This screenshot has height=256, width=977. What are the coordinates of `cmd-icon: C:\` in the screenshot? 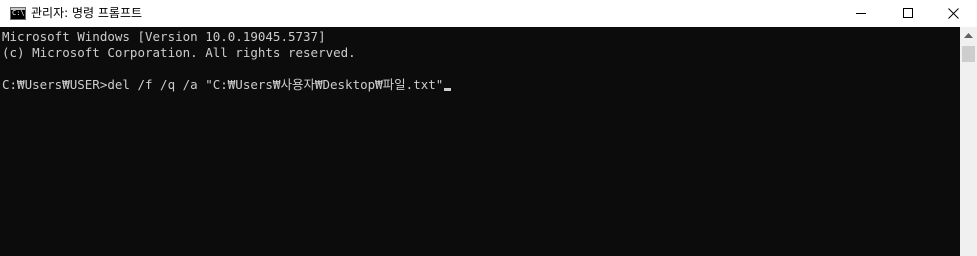 It's located at (18, 13).